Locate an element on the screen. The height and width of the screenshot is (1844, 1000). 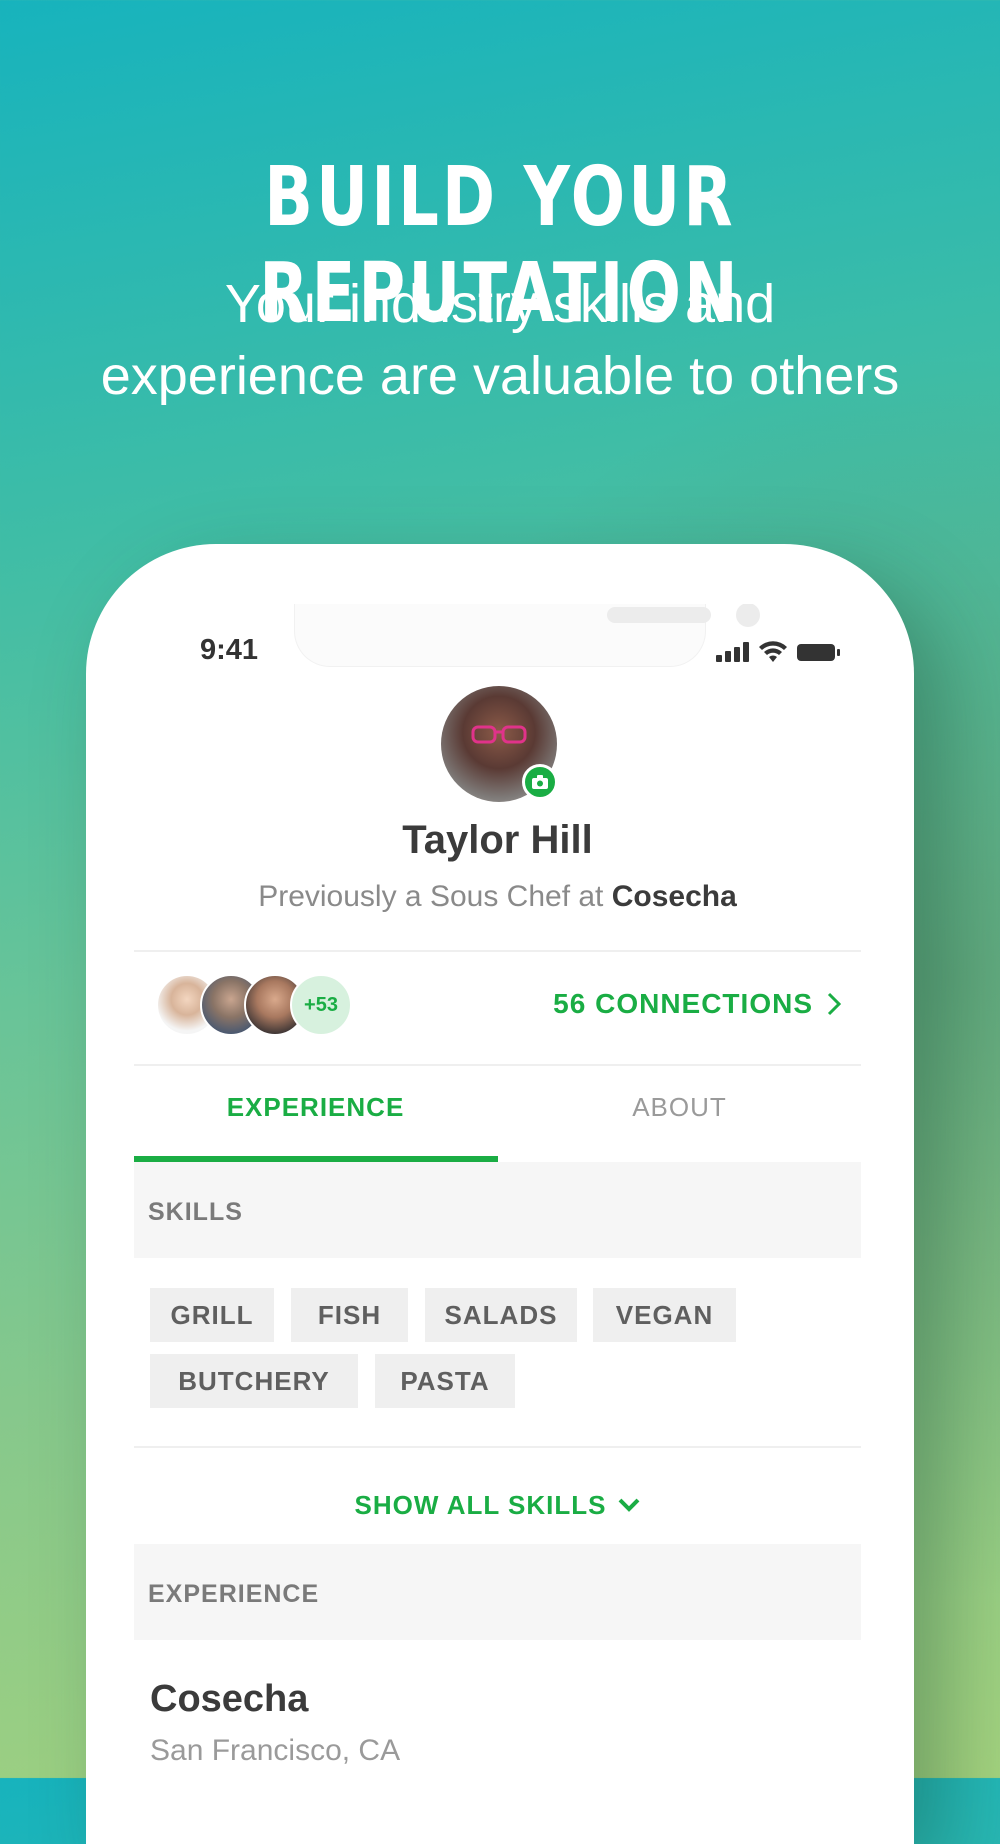
skills-section-header: SKILLS is located at coordinates (497, 1210).